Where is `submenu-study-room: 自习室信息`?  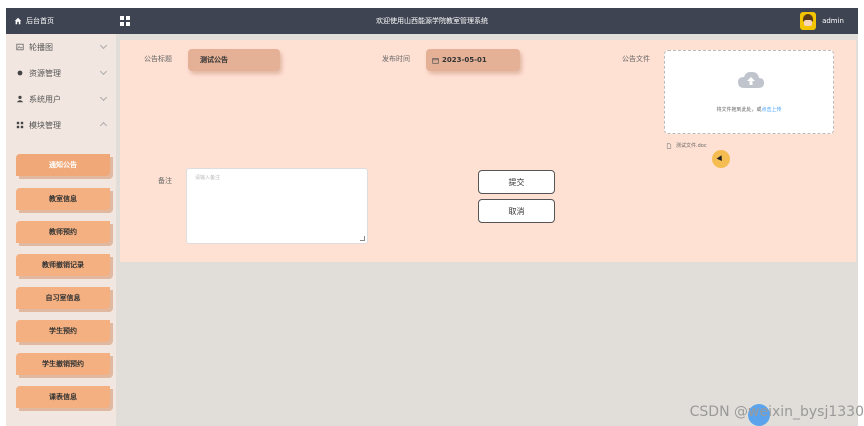
submenu-study-room: 自习室信息 is located at coordinates (63, 298).